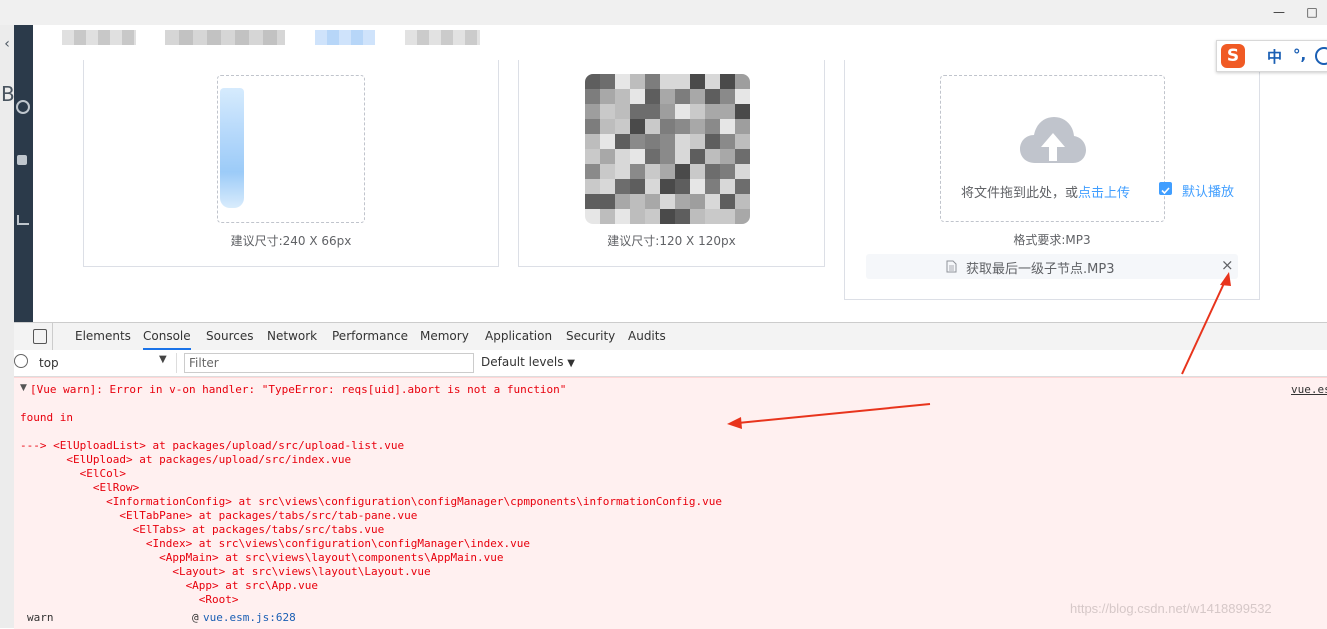 This screenshot has width=1327, height=629. What do you see at coordinates (1204, 326) in the screenshot?
I see `arrow-to-close` at bounding box center [1204, 326].